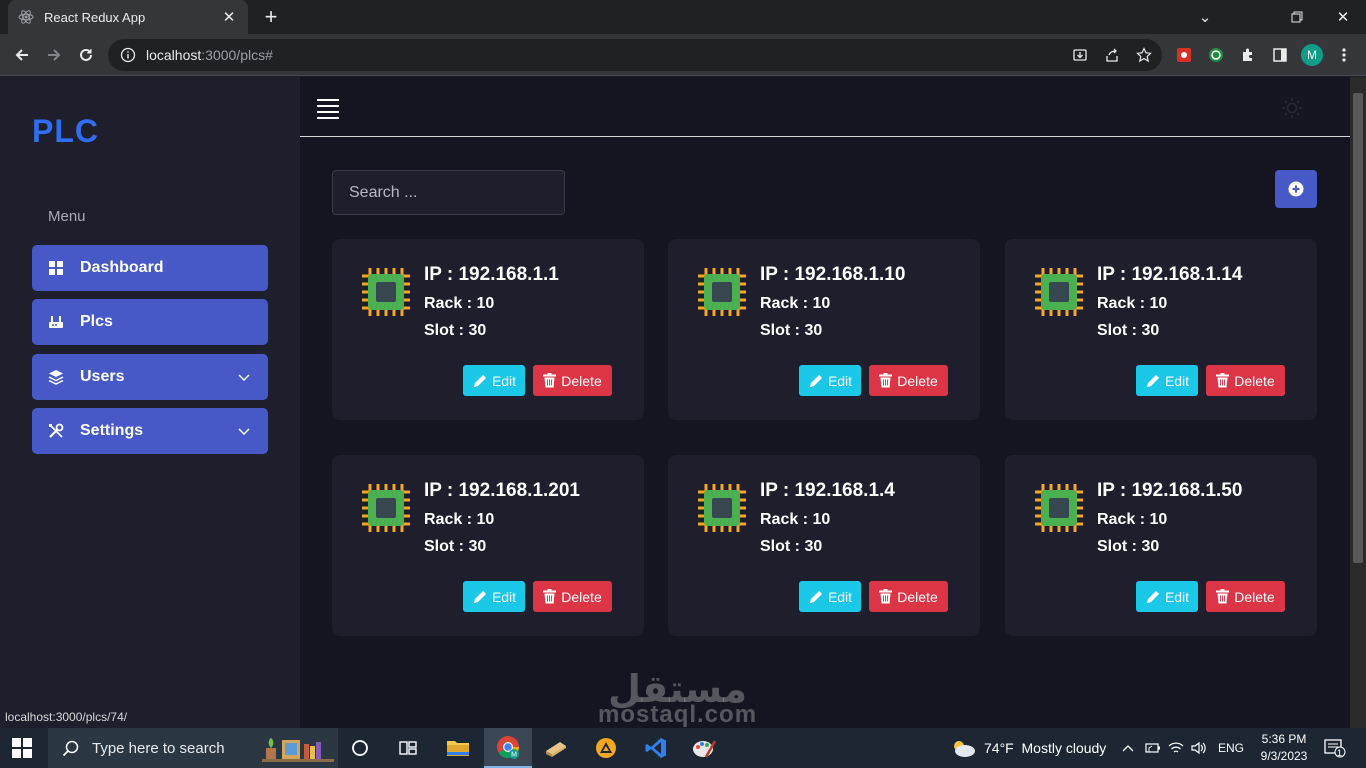 The height and width of the screenshot is (768, 1366). Describe the element at coordinates (408, 748) in the screenshot. I see `task-view-icon` at that location.